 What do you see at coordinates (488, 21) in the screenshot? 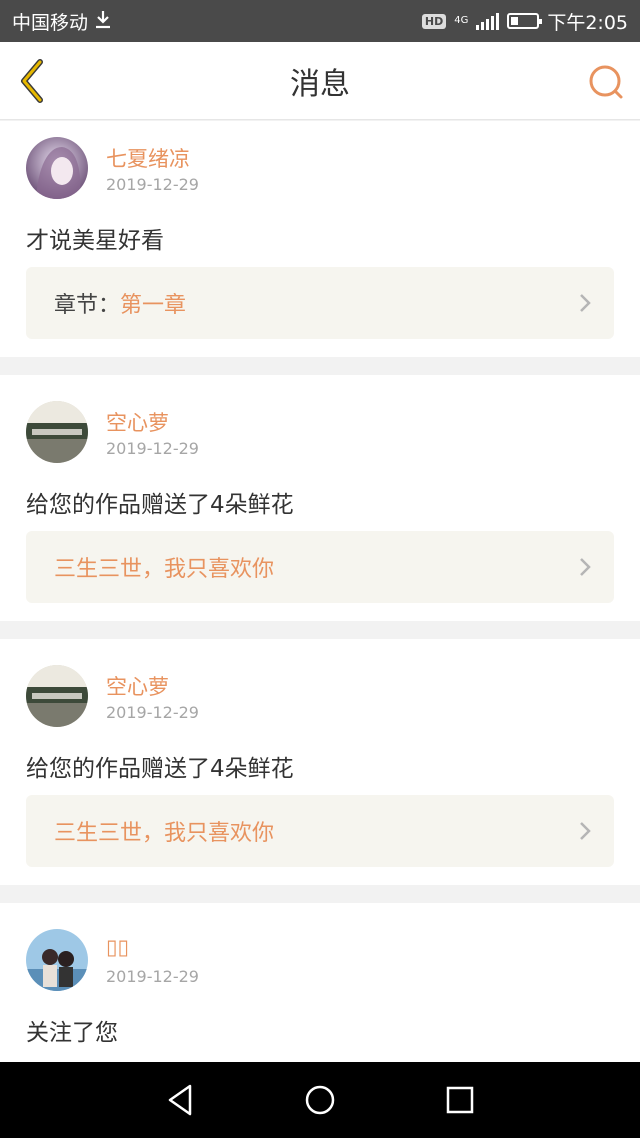
I see `signal-icon` at bounding box center [488, 21].